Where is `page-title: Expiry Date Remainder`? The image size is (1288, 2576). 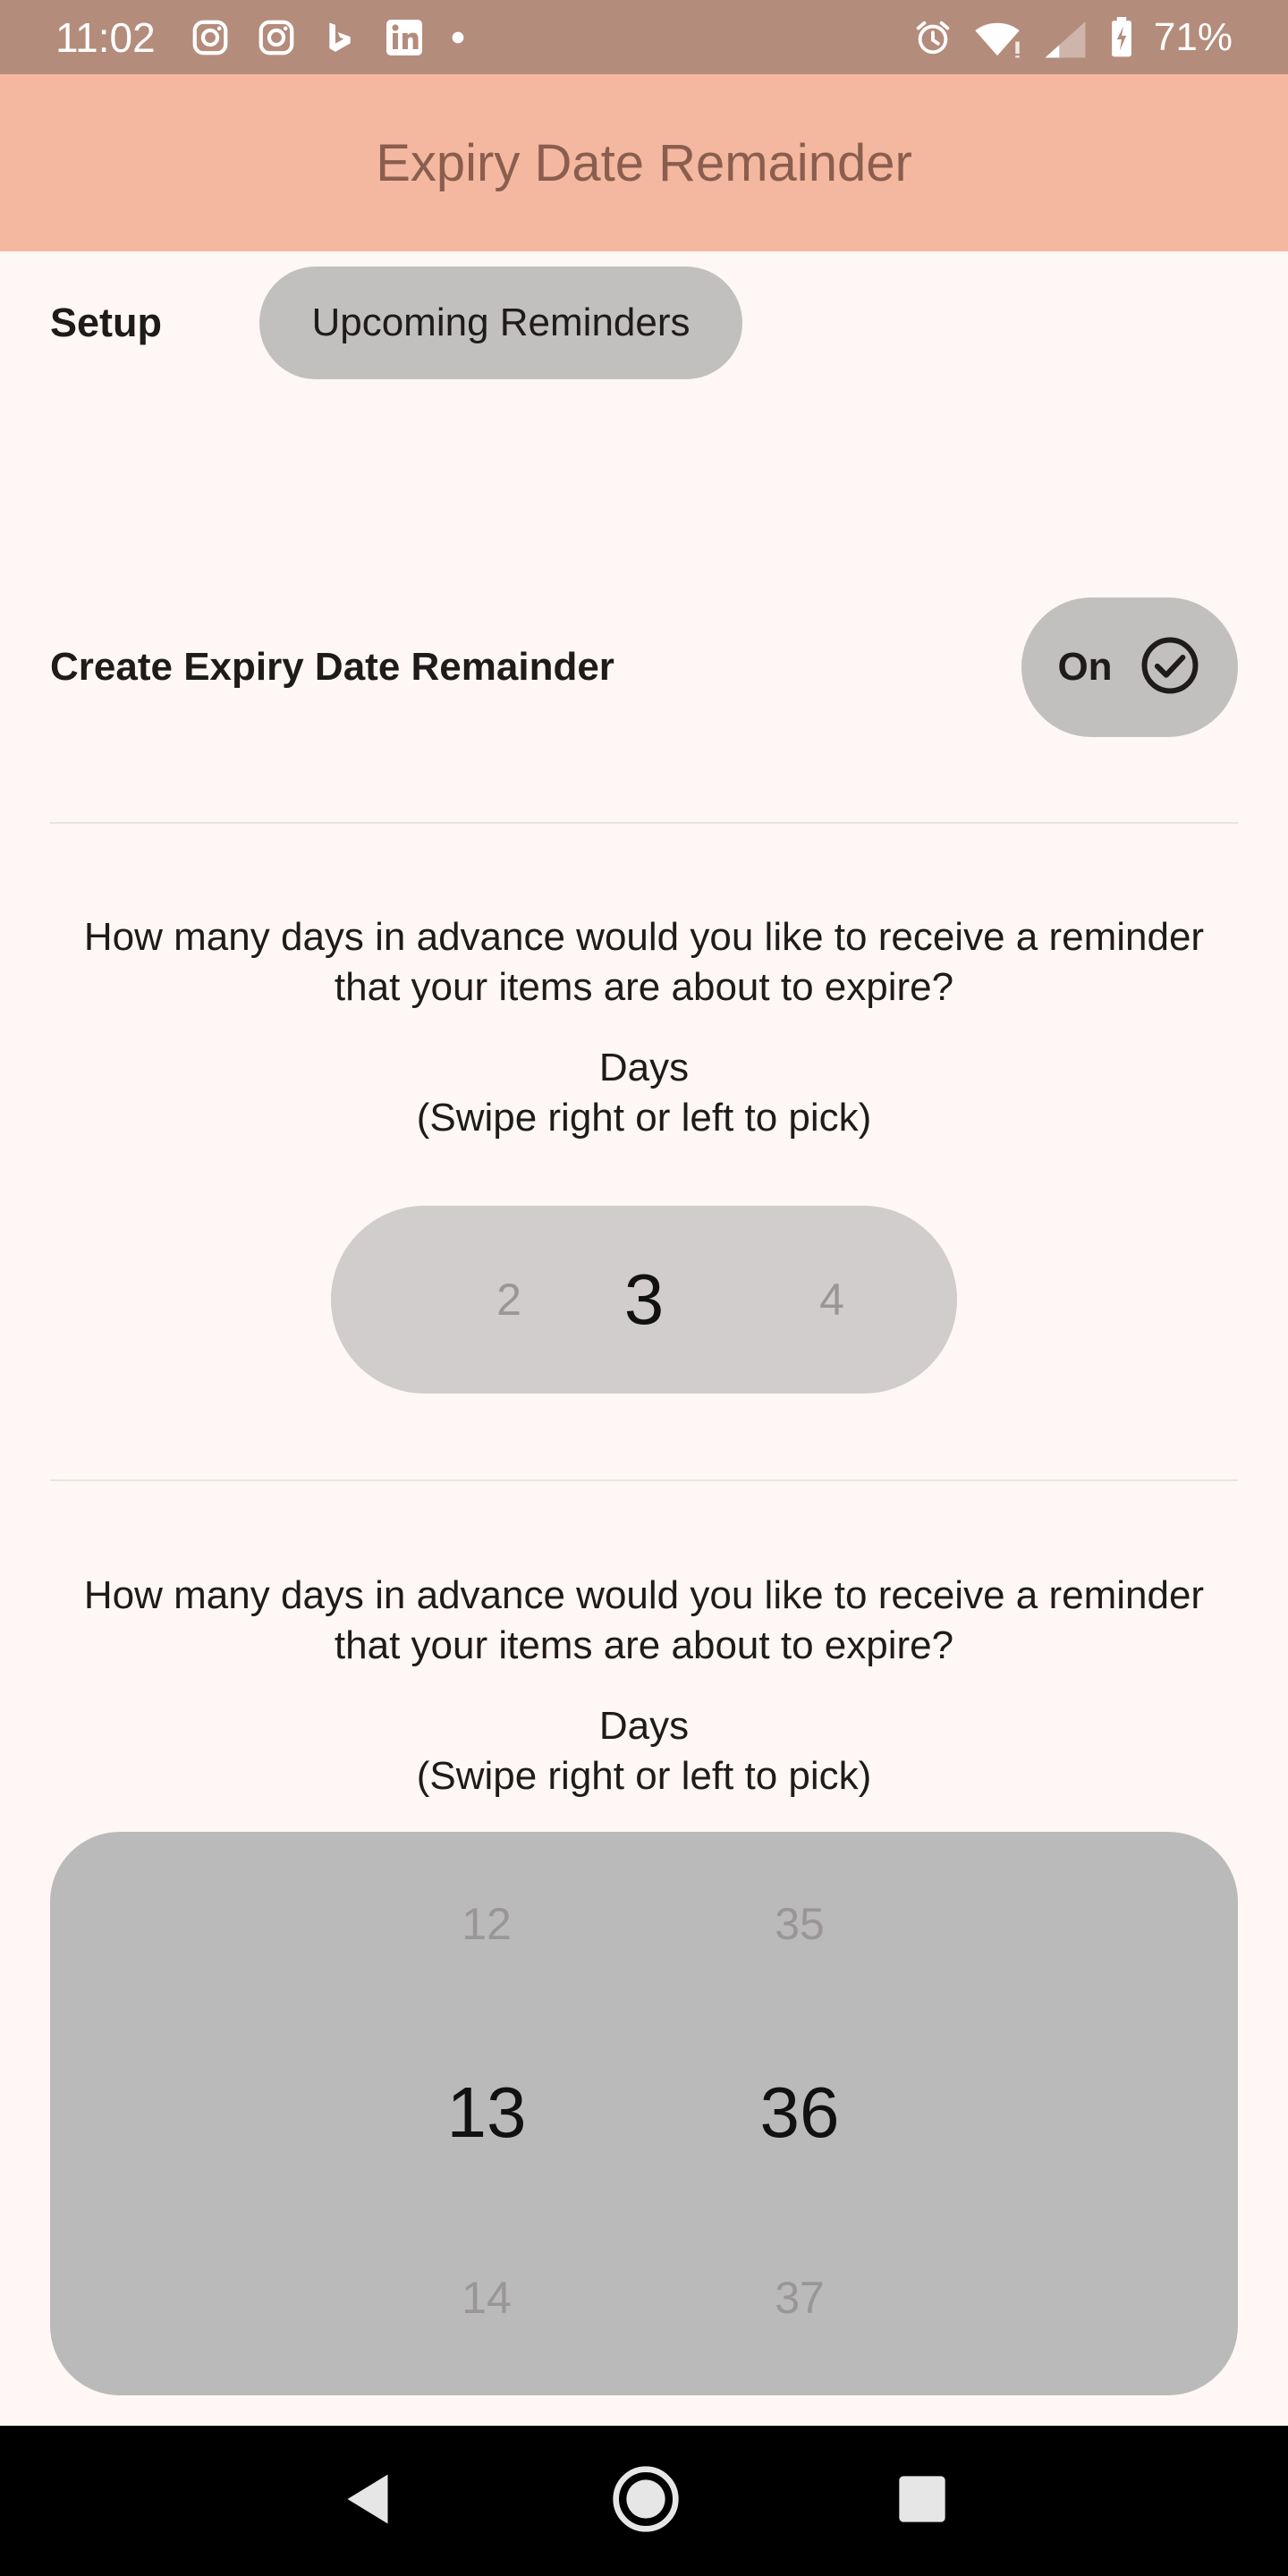
page-title: Expiry Date Remainder is located at coordinates (644, 162).